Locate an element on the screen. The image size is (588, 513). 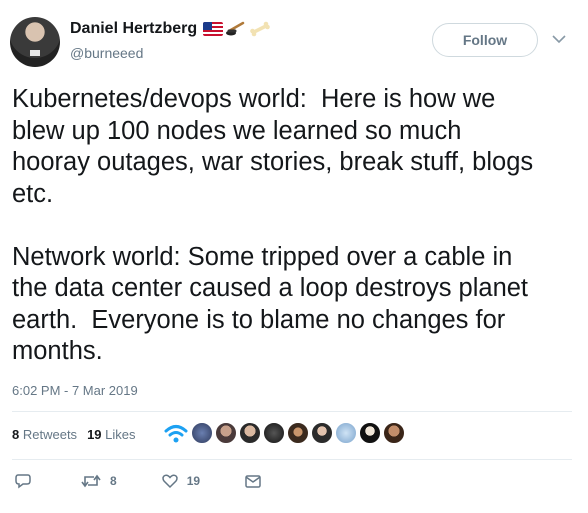
author-username: @burneeed is located at coordinates (106, 53).